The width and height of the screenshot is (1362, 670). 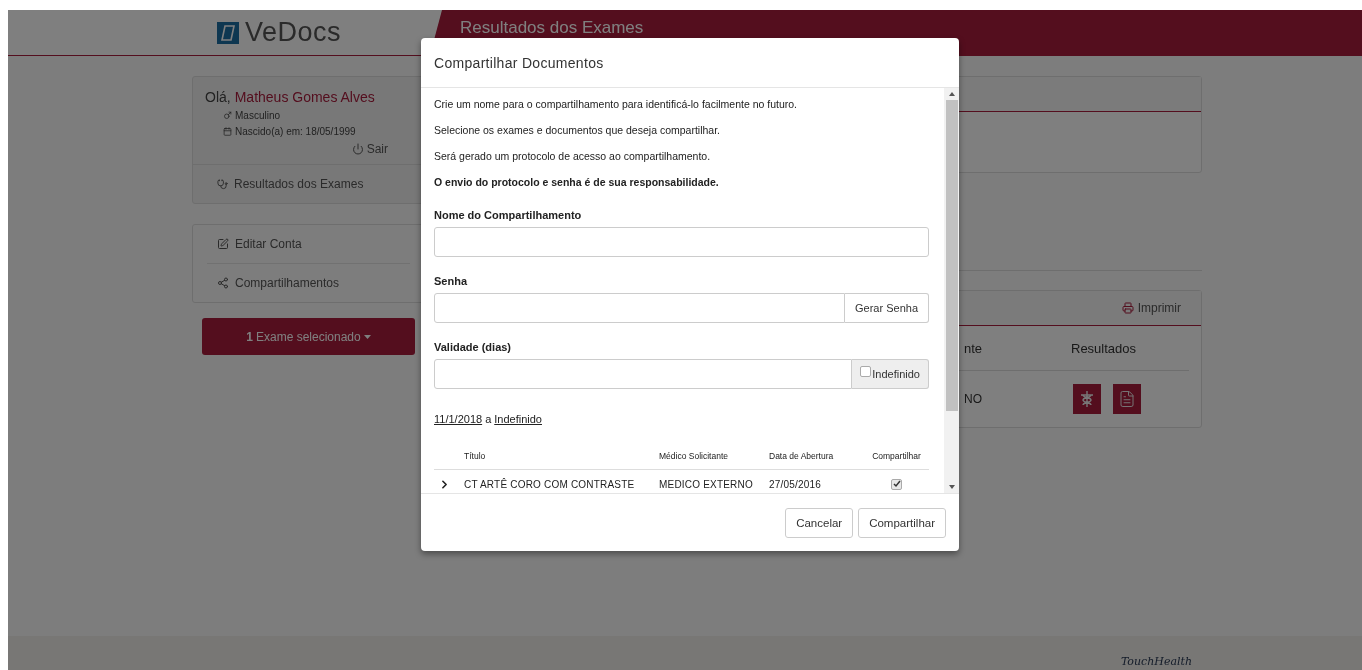 What do you see at coordinates (518, 419) in the screenshot?
I see `end-date-link: Indefinido` at bounding box center [518, 419].